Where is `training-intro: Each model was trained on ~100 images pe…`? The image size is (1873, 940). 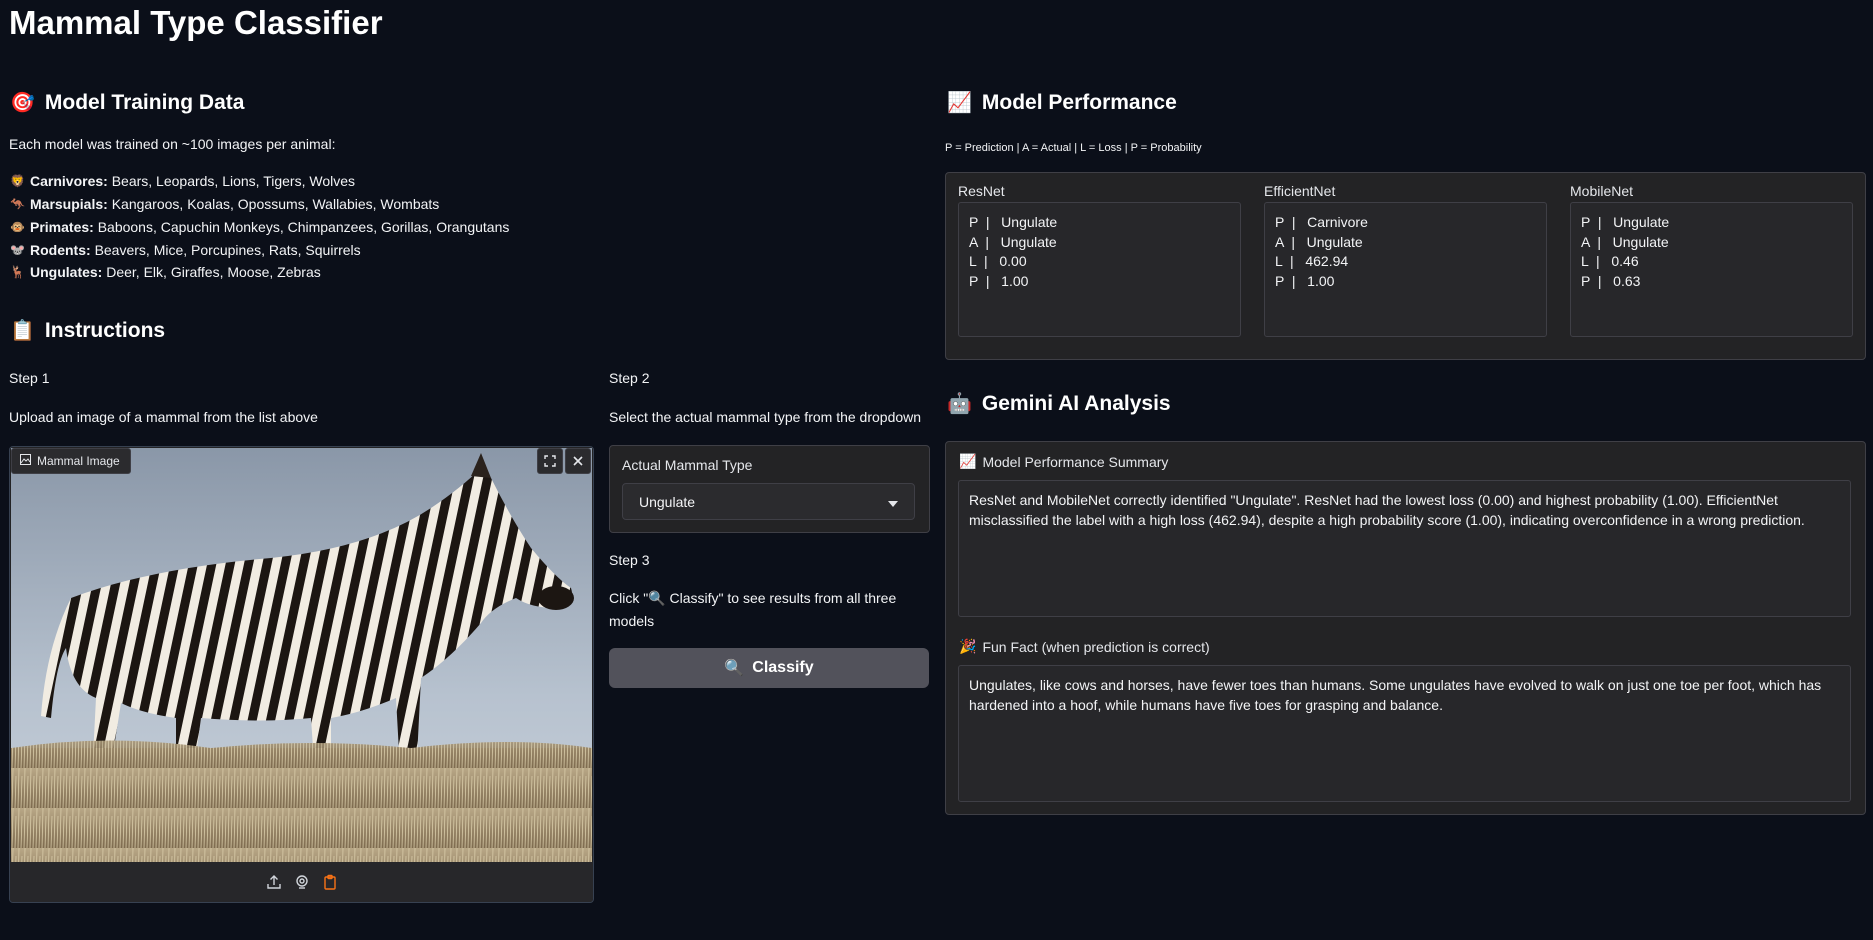 training-intro: Each model was trained on ~100 images pe… is located at coordinates (172, 144).